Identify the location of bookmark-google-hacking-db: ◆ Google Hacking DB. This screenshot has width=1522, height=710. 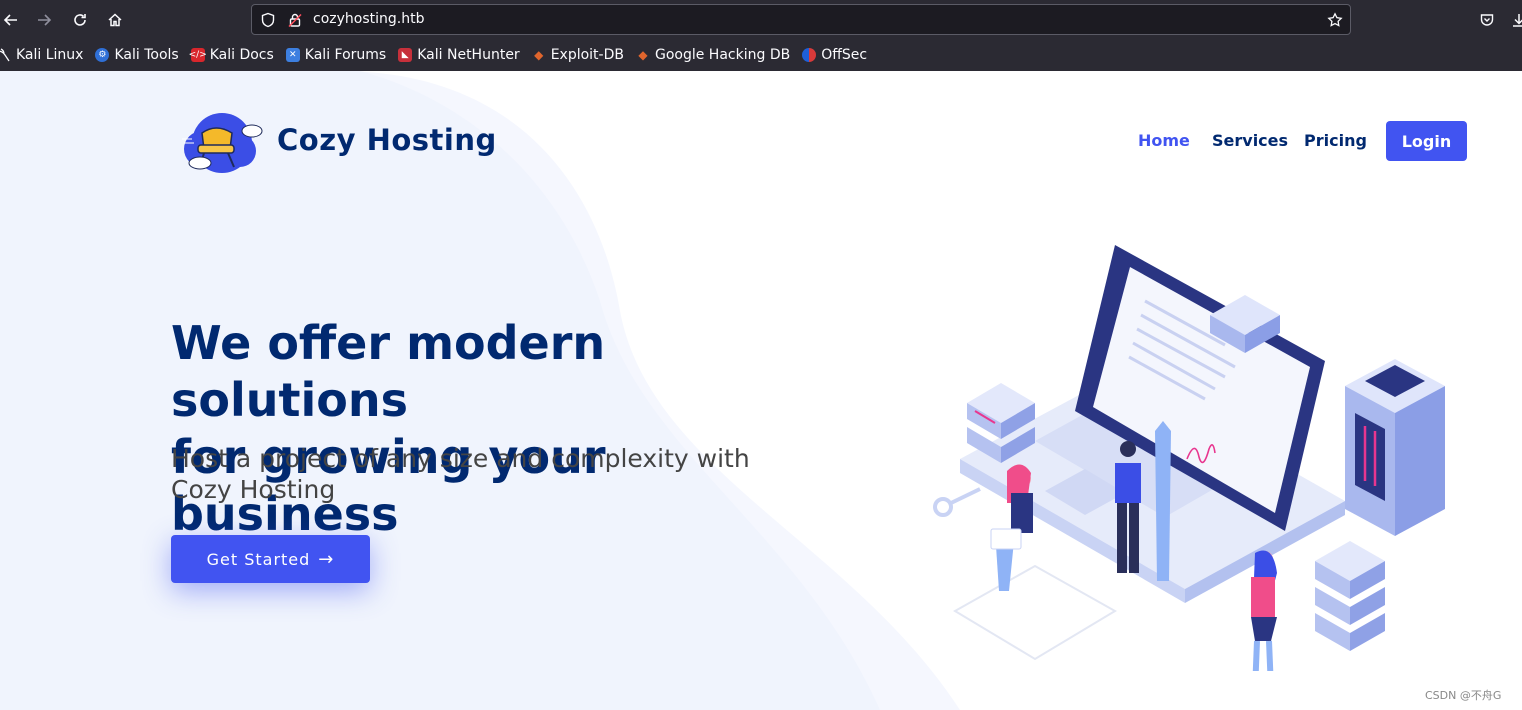
(713, 55).